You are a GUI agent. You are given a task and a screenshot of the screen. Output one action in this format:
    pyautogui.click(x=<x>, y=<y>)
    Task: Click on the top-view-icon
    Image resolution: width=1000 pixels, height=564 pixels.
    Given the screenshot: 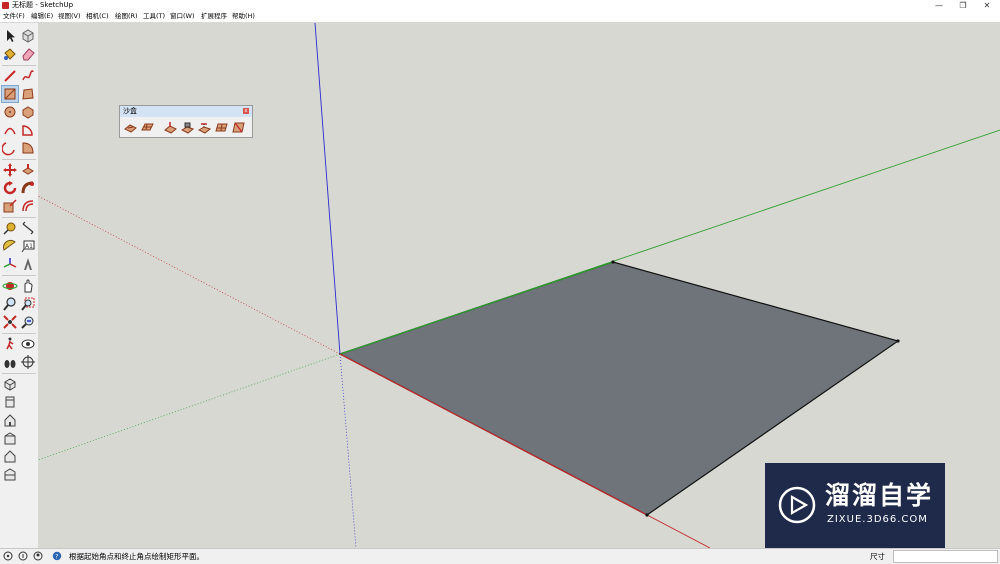 What is the action you would take?
    pyautogui.click(x=10, y=402)
    